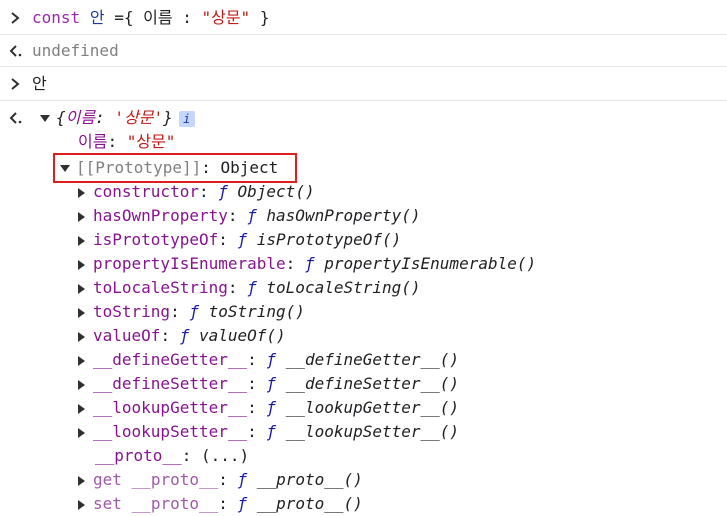  Describe the element at coordinates (112, 141) in the screenshot. I see `property-colon: :` at that location.